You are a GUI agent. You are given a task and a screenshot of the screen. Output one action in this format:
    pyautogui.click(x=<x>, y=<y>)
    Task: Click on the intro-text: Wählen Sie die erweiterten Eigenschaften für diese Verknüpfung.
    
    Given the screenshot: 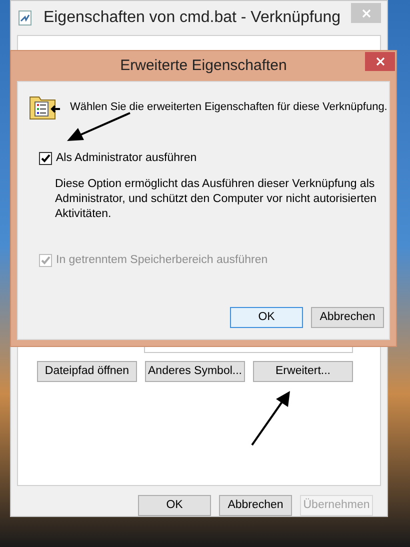 What is the action you would take?
    pyautogui.click(x=229, y=107)
    